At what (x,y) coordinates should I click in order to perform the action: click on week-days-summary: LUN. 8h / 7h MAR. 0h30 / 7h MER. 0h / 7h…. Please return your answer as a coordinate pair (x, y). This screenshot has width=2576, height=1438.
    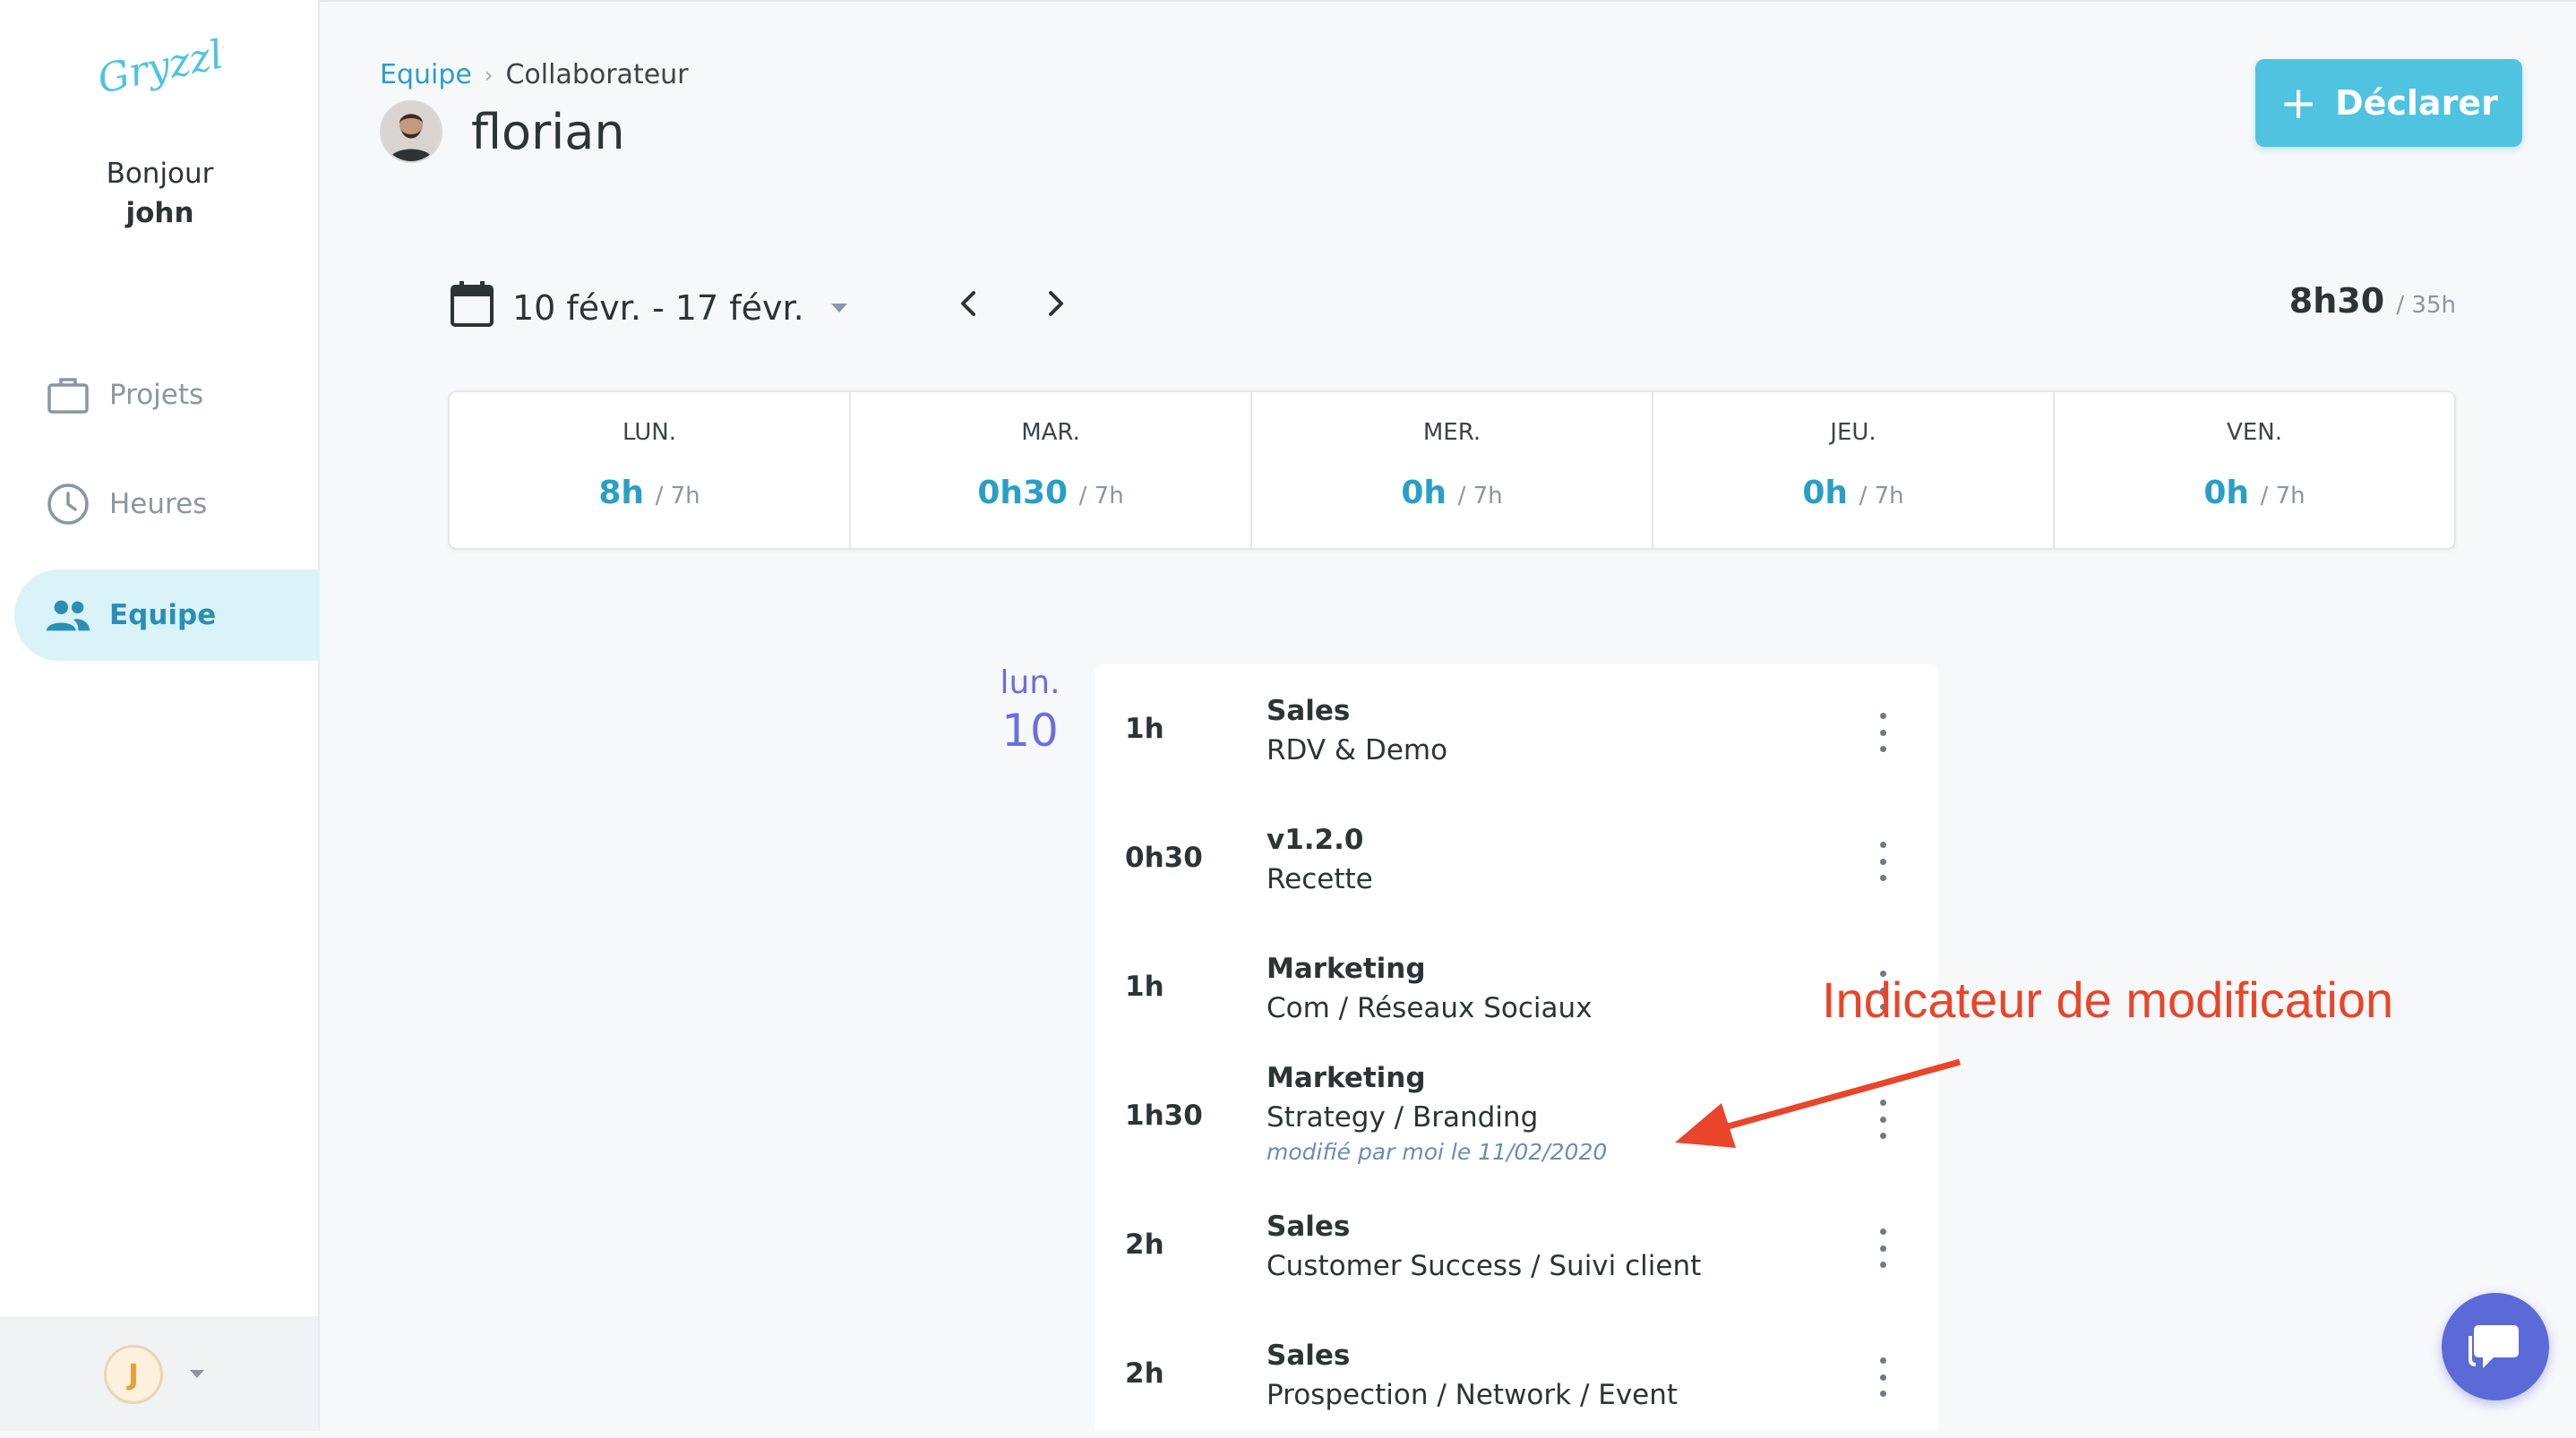
    Looking at the image, I should click on (1452, 470).